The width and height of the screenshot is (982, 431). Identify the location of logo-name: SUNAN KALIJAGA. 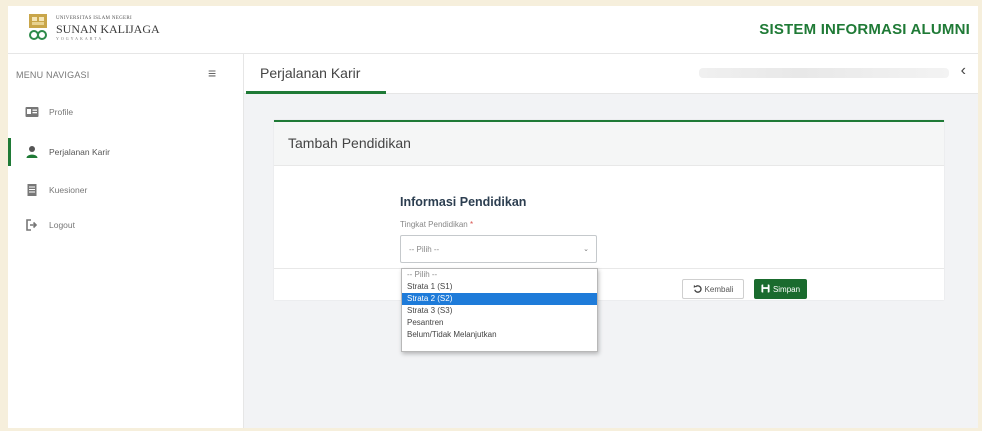
(108, 28).